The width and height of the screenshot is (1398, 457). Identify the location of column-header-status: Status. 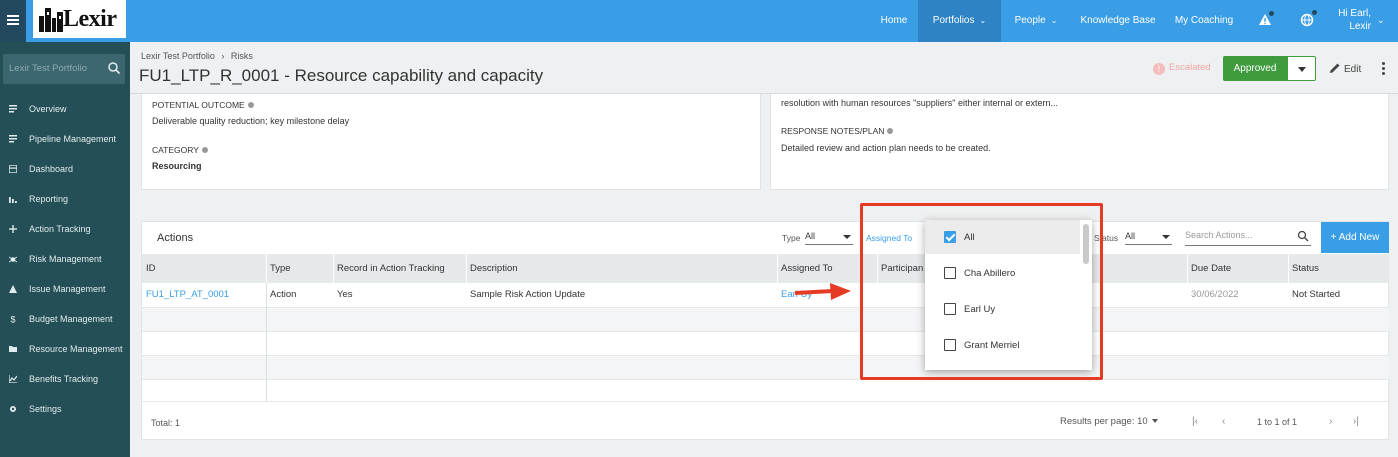
(1305, 268).